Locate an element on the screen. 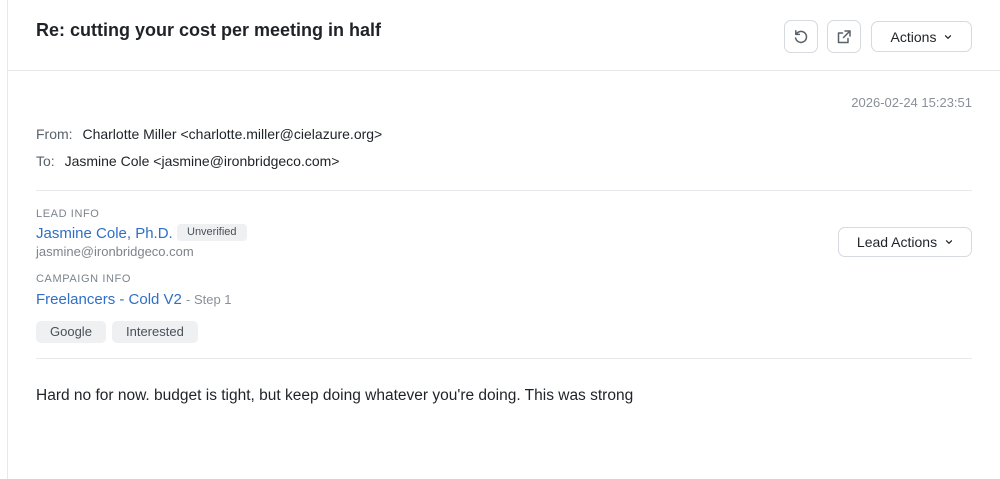 The width and height of the screenshot is (1000, 479). lead-info-label: LEAD INFO is located at coordinates (68, 214).